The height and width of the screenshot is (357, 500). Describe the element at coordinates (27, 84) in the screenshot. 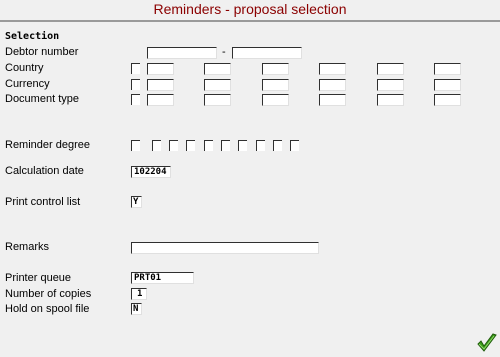

I see `currency-label: Currency` at that location.